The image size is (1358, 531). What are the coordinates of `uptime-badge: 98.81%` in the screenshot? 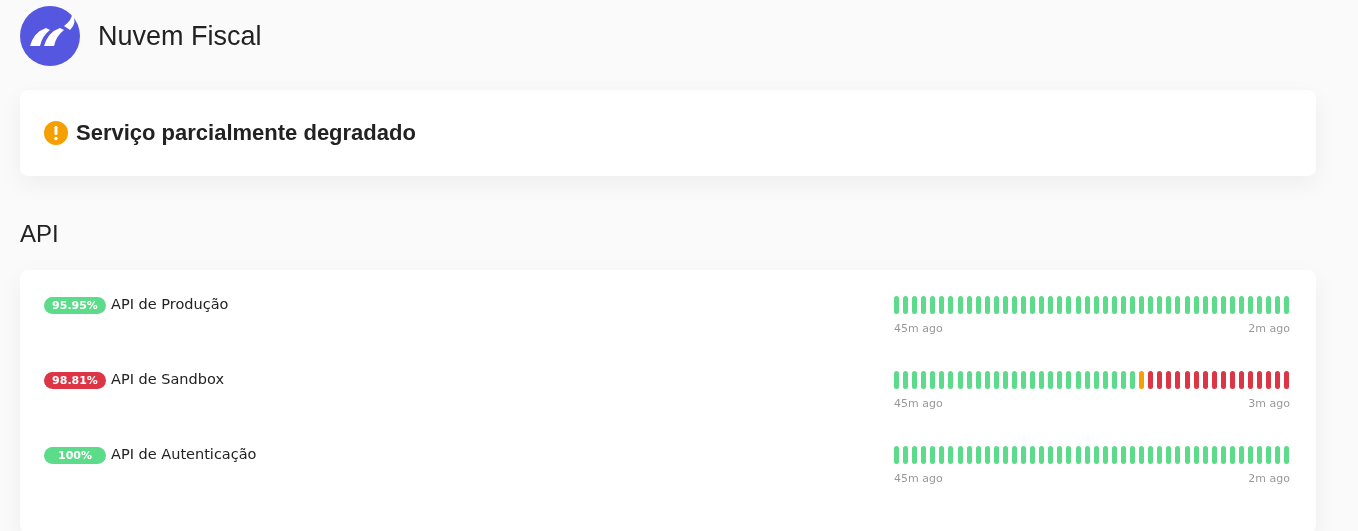 It's located at (75, 380).